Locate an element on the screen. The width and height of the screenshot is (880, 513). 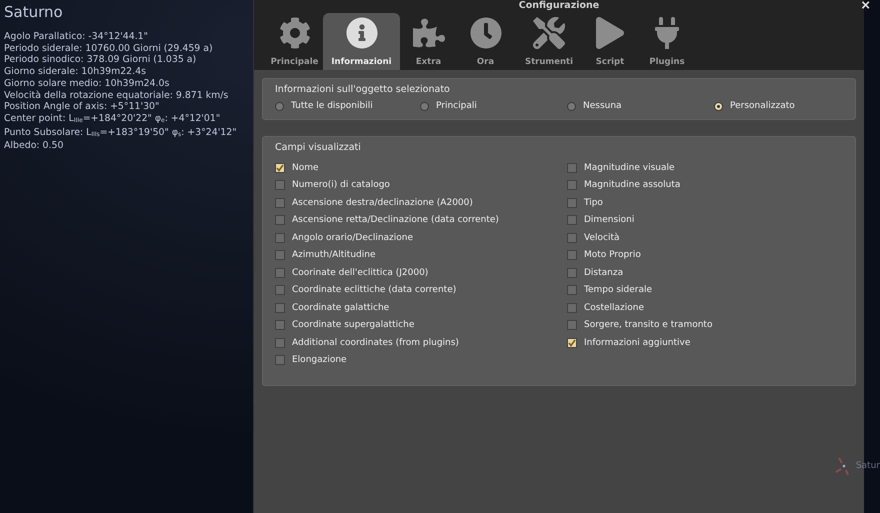
checkbox-label: Coordinate eclittiche (data corrente) is located at coordinates (374, 290).